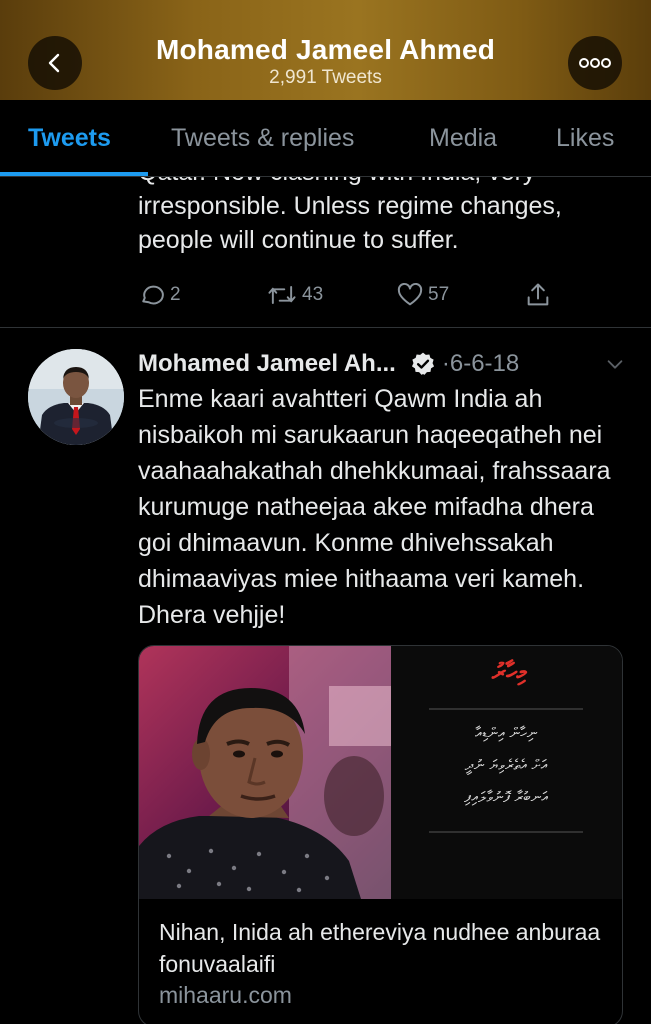  Describe the element at coordinates (325, 327) in the screenshot. I see `tweet-divider` at that location.